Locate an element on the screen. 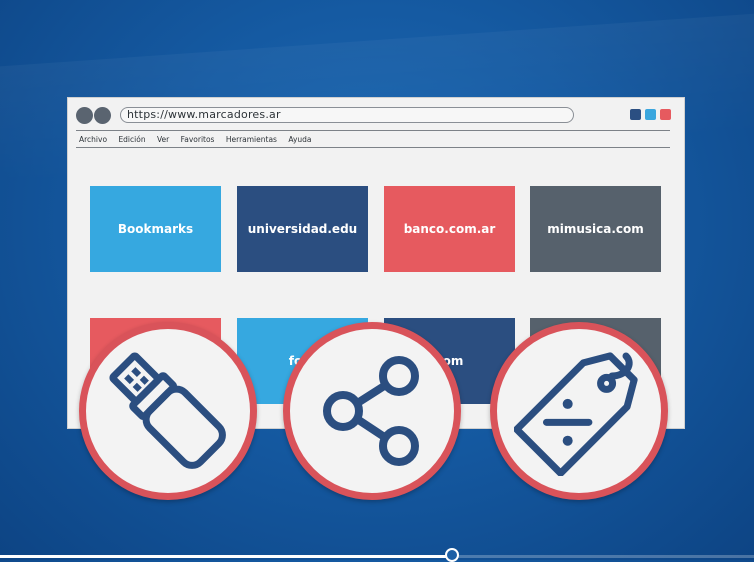  price-tag-badge is located at coordinates (579, 411).